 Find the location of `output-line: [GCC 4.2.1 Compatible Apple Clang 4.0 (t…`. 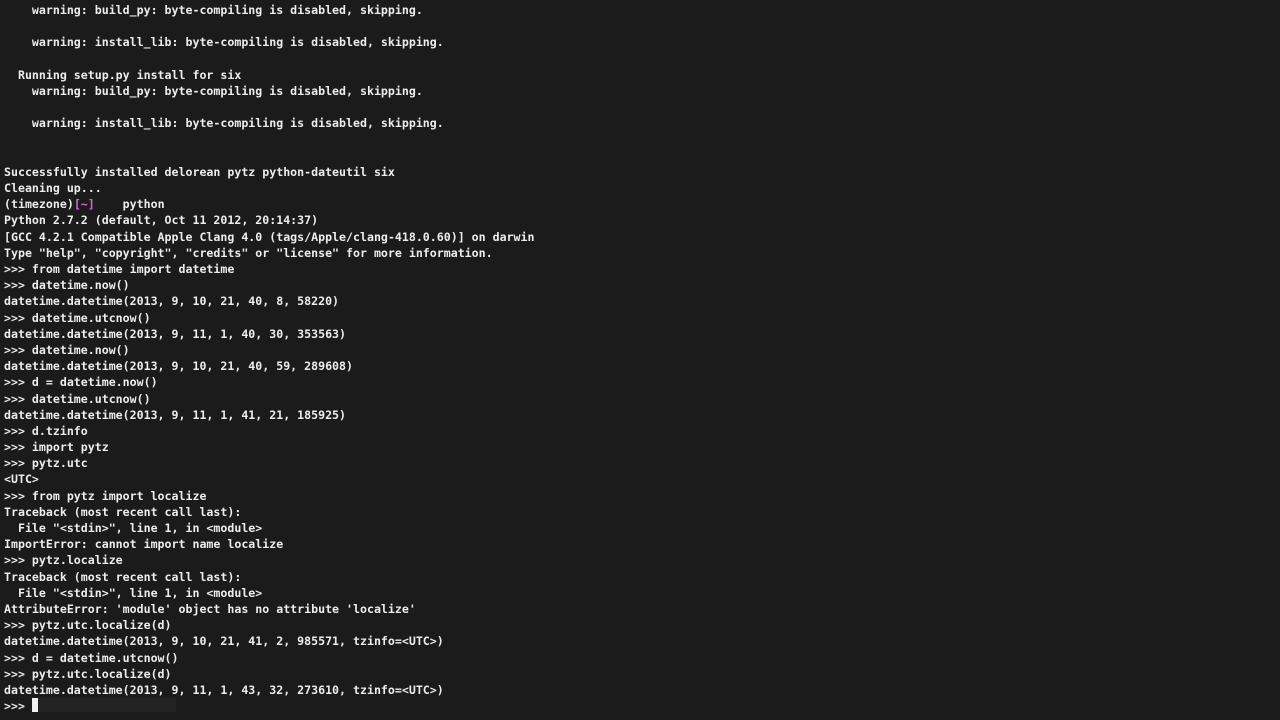

output-line: [GCC 4.2.1 Compatible Apple Clang 4.0 (t… is located at coordinates (269, 236).